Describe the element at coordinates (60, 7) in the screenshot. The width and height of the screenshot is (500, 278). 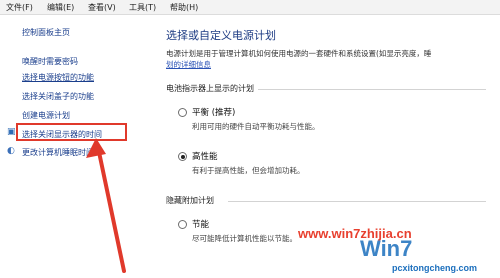
I see `menu-edit: 编辑(E)` at that location.